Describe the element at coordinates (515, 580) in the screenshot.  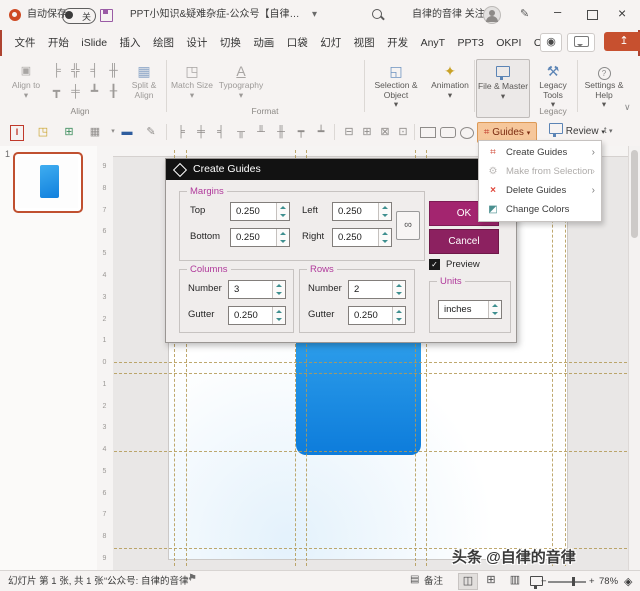
I see `reading-view-button: ▥` at that location.